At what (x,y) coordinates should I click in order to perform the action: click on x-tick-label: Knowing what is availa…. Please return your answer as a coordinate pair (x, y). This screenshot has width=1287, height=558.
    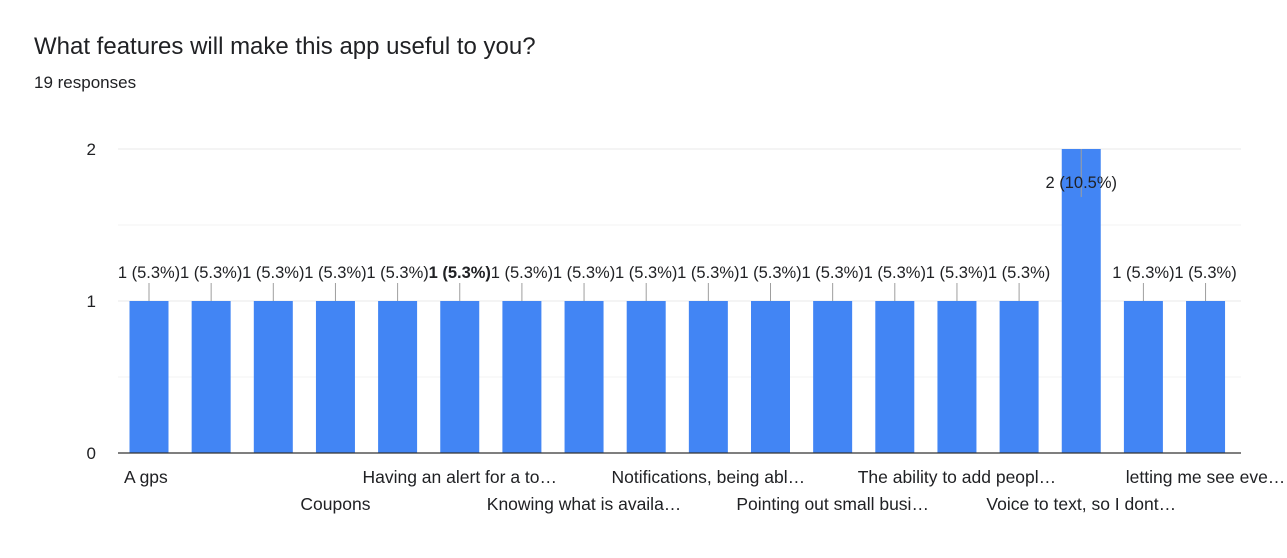
    Looking at the image, I should click on (584, 504).